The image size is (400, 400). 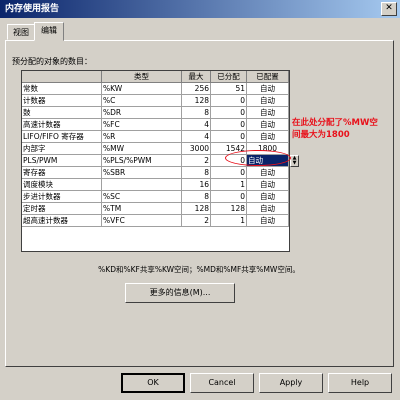 What do you see at coordinates (229, 89) in the screenshot?
I see `row-allocated: 51` at bounding box center [229, 89].